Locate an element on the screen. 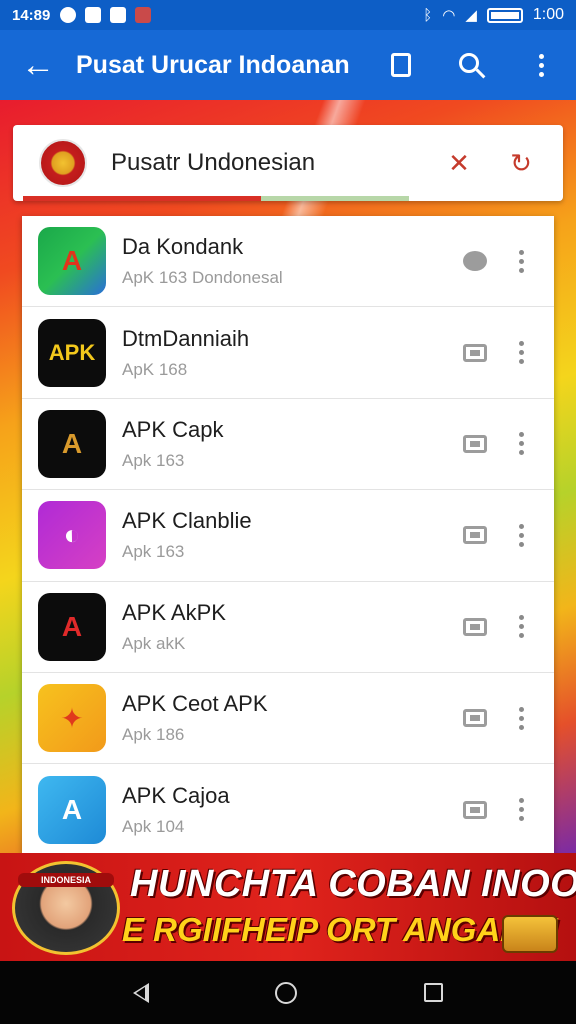  bluetooth-icon: ᛒ is located at coordinates (428, 15).